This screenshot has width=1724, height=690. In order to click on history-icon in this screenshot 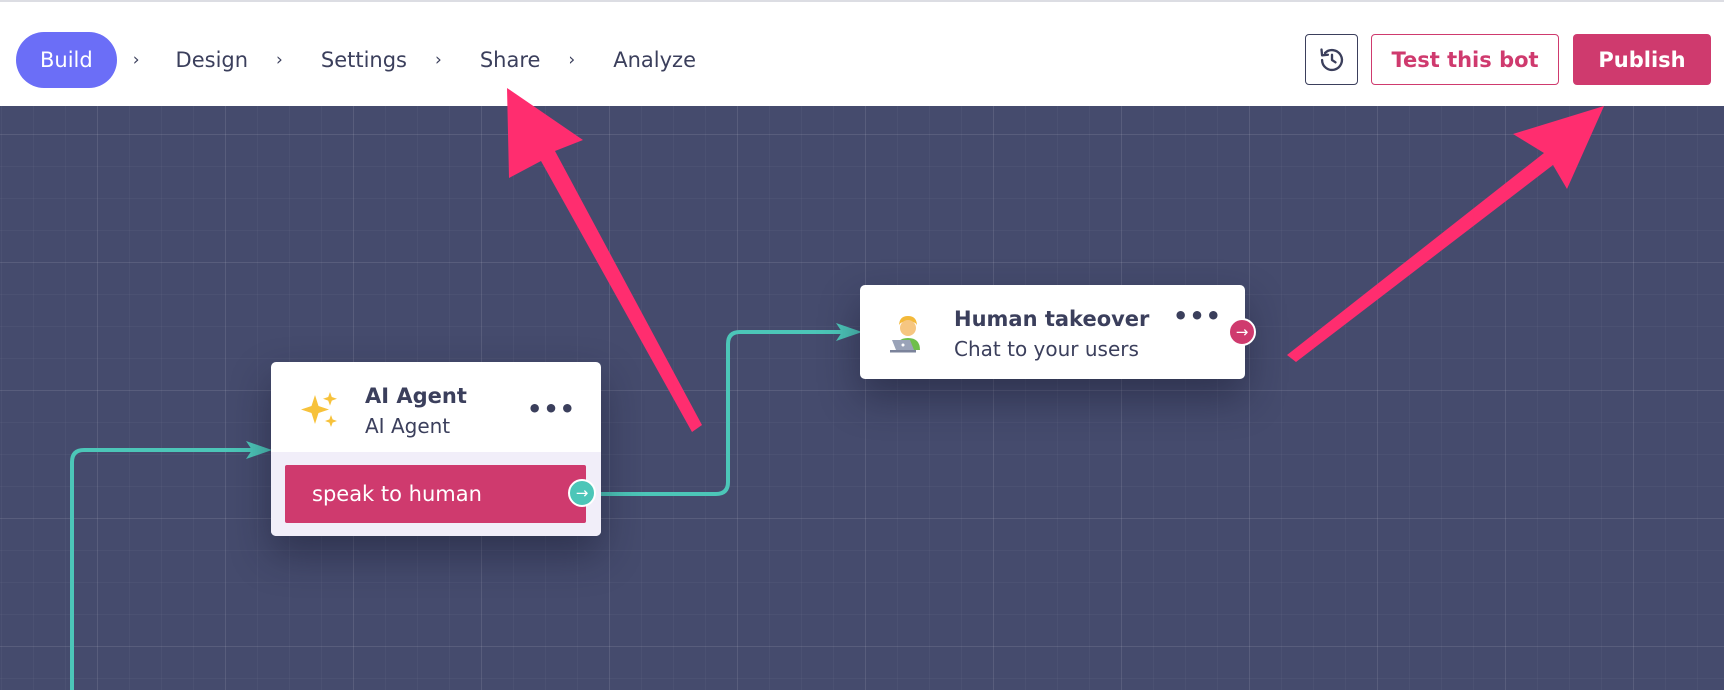, I will do `click(1331, 59)`.